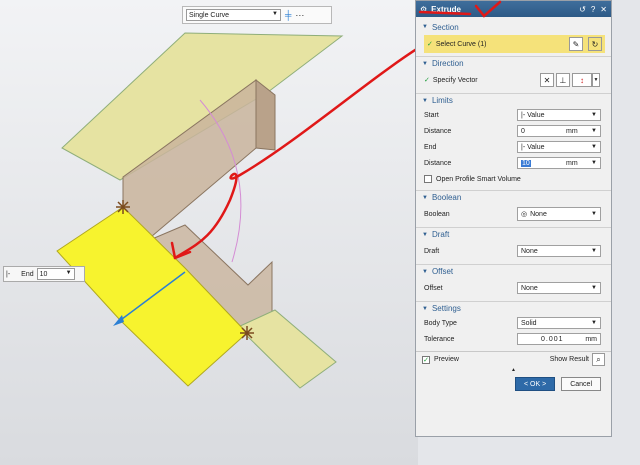 The image size is (640, 465). I want to click on start-dropdown: |- Value ▼, so click(559, 115).